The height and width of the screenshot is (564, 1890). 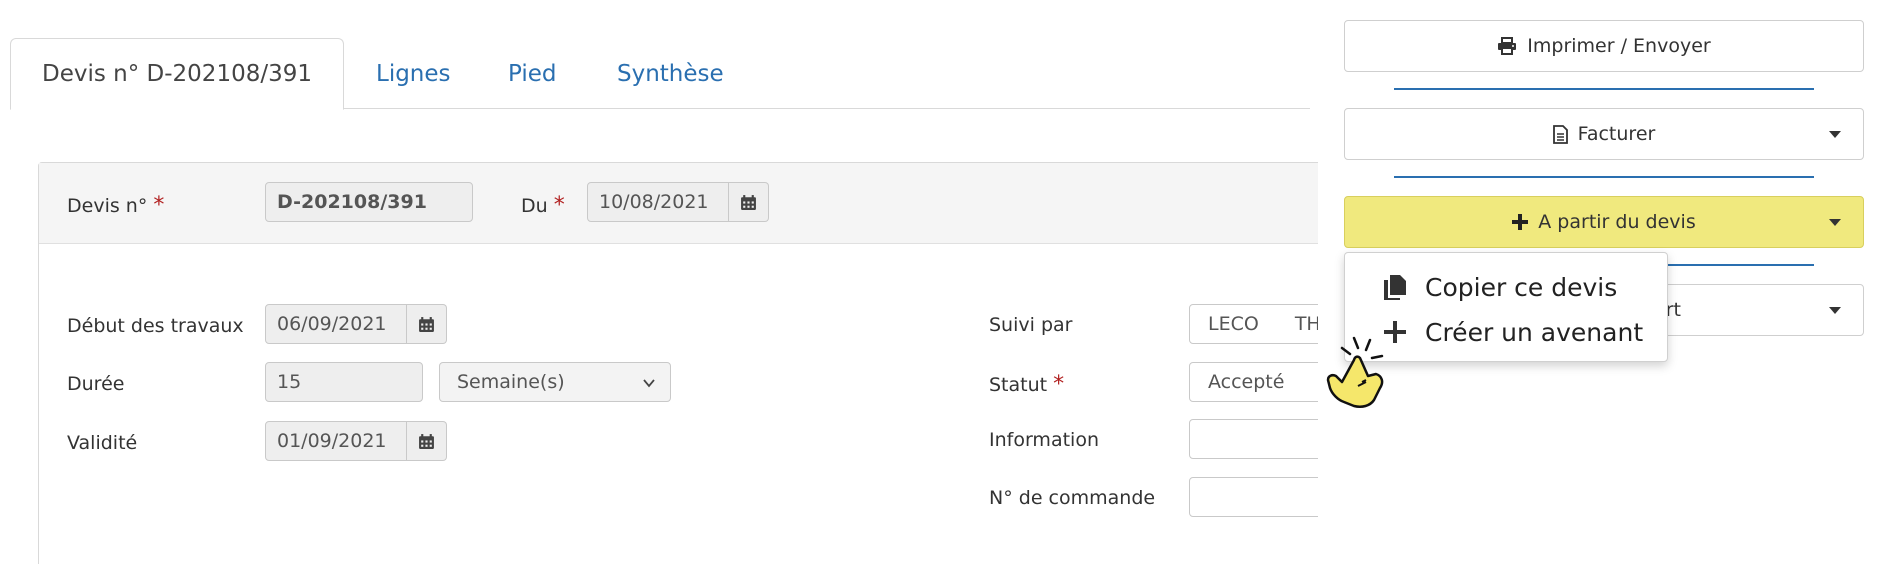 I want to click on suivi-par-value: LECO, so click(x=1233, y=324).